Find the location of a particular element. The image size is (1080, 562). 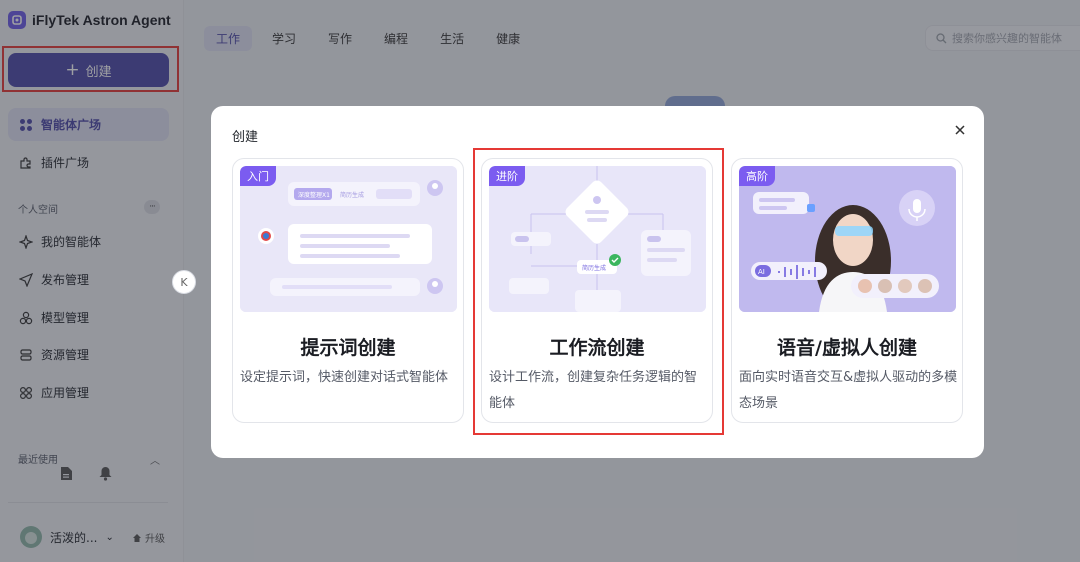

voice-avatar-create-card: AI 高阶 语音/虚拟人创建 面向实时语音交互&虚拟人驱动的多模态场景 is located at coordinates (847, 290).